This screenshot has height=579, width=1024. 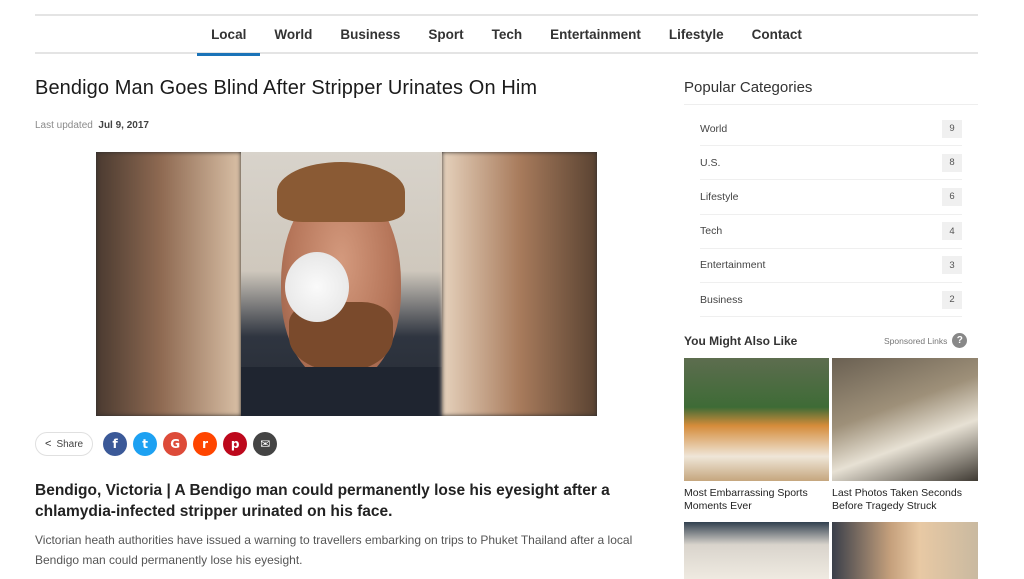 What do you see at coordinates (831, 197) in the screenshot?
I see `category-item: Lifestyle 6` at bounding box center [831, 197].